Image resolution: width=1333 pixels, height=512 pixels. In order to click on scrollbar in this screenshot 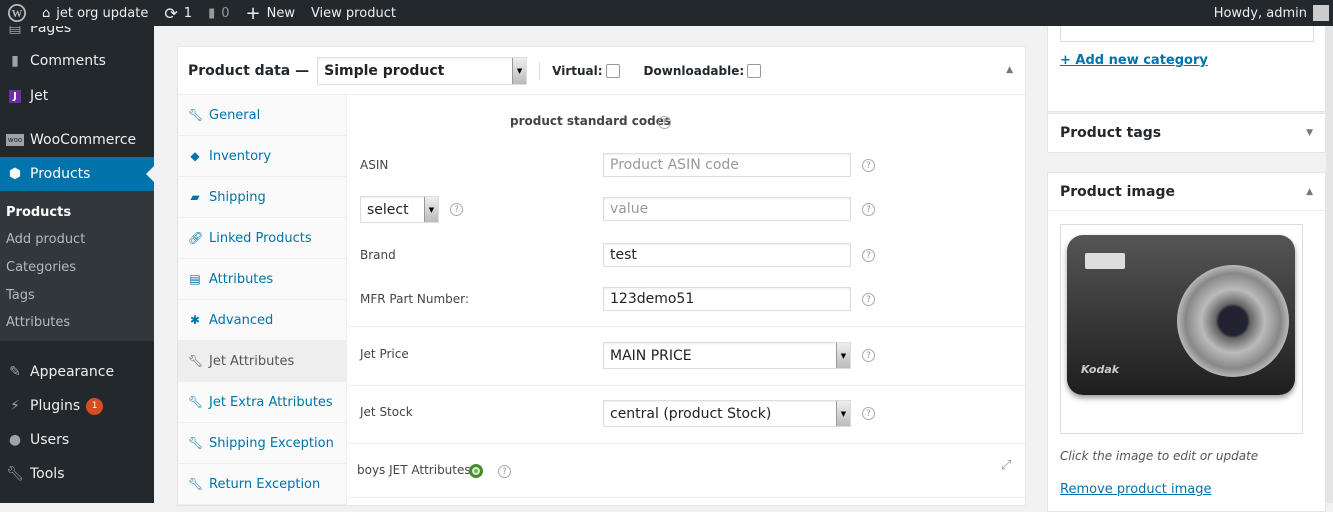, I will do `click(1329, 264)`.